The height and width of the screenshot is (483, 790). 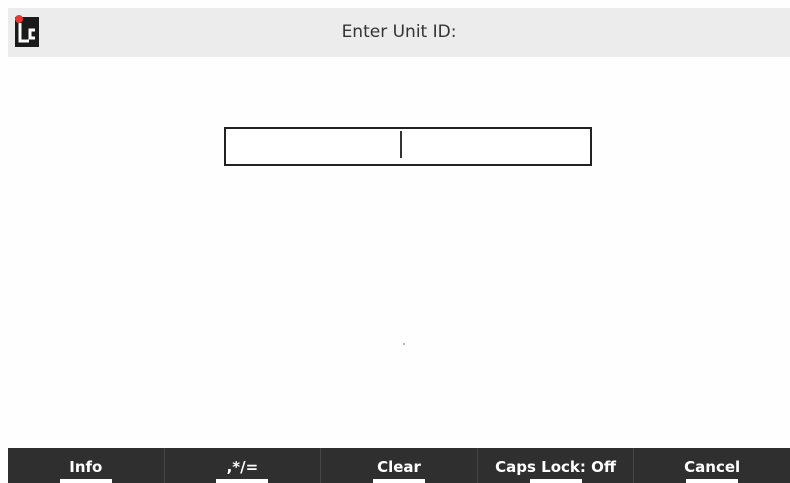 I want to click on info-button-label: Info, so click(x=86, y=467).